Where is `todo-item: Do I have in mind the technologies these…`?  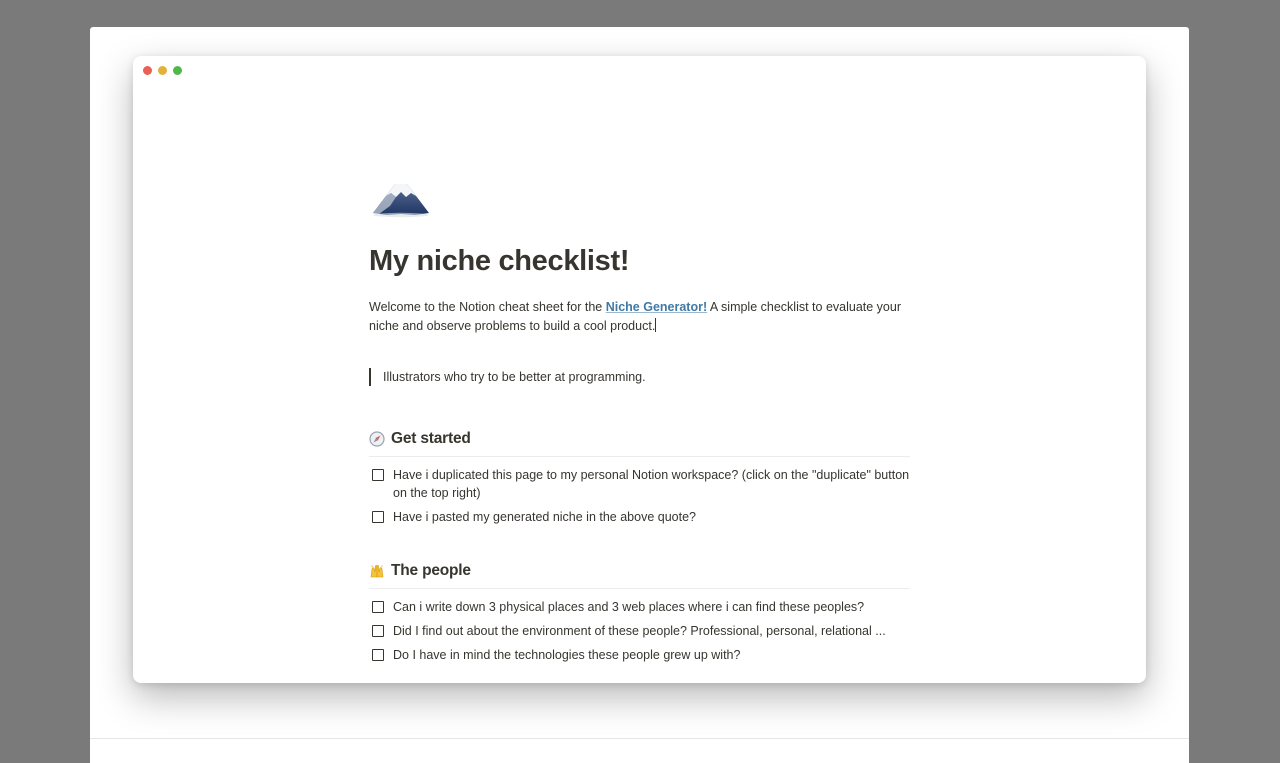 todo-item: Do I have in mind the technologies these… is located at coordinates (639, 655).